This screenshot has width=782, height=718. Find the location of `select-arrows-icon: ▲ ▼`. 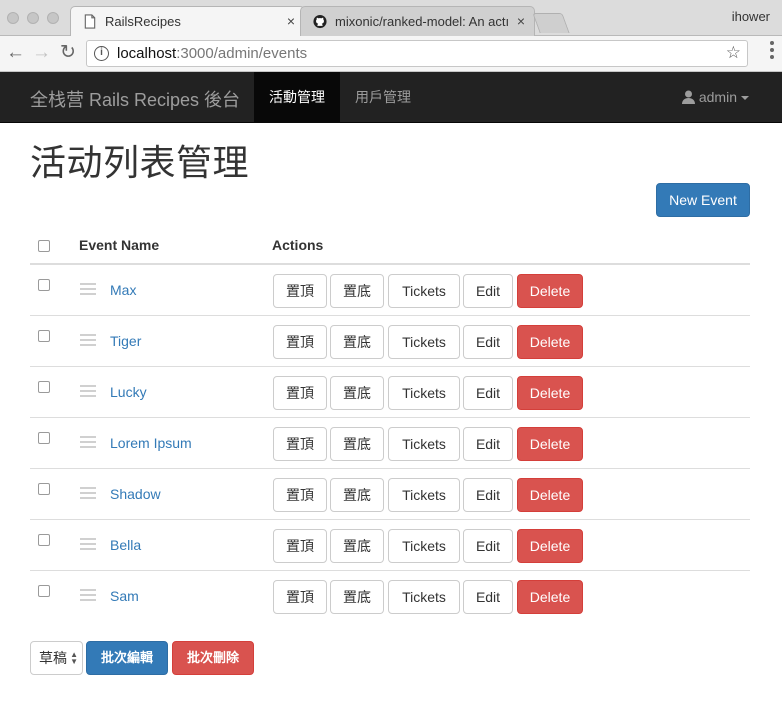

select-arrows-icon: ▲ ▼ is located at coordinates (74, 658).